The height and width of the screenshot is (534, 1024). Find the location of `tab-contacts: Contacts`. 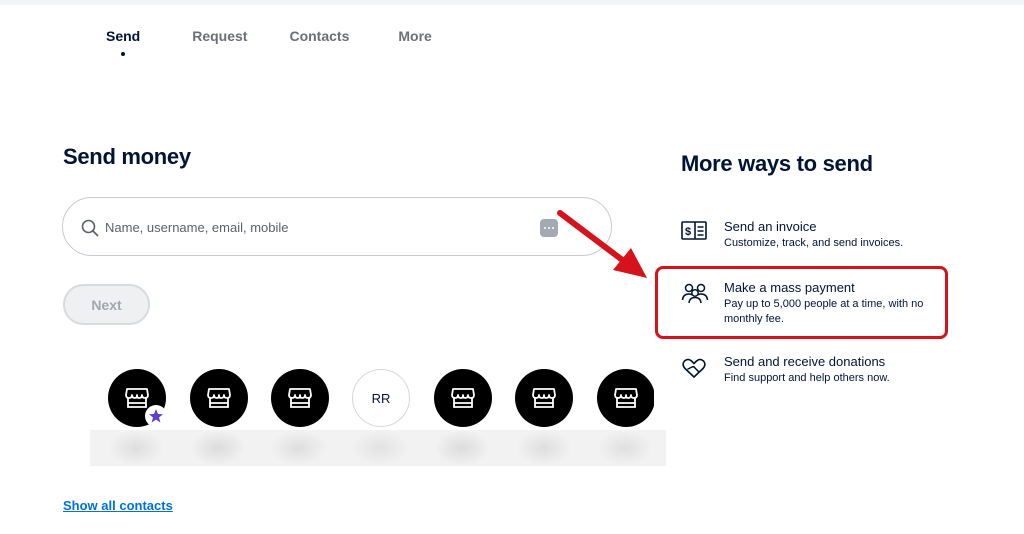

tab-contacts: Contacts is located at coordinates (319, 36).